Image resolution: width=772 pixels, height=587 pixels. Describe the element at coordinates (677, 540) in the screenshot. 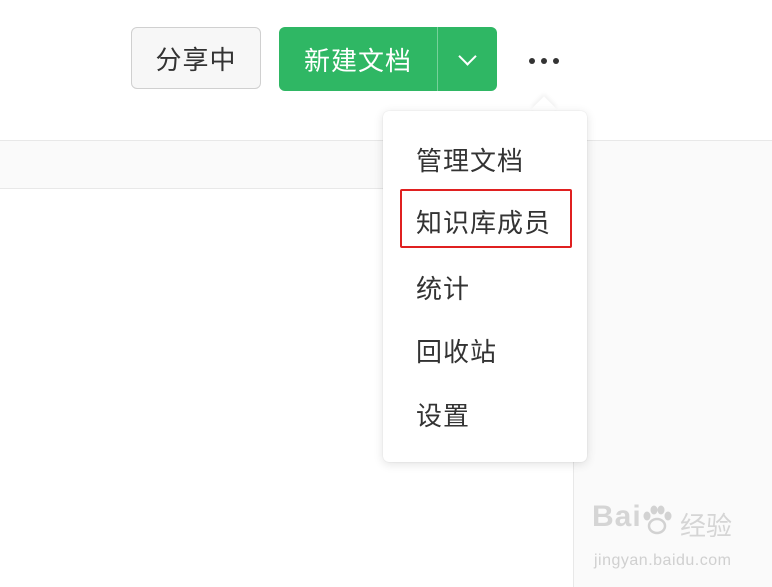

I see `watermark: Bai 经验 jingyan.baidu.com` at that location.